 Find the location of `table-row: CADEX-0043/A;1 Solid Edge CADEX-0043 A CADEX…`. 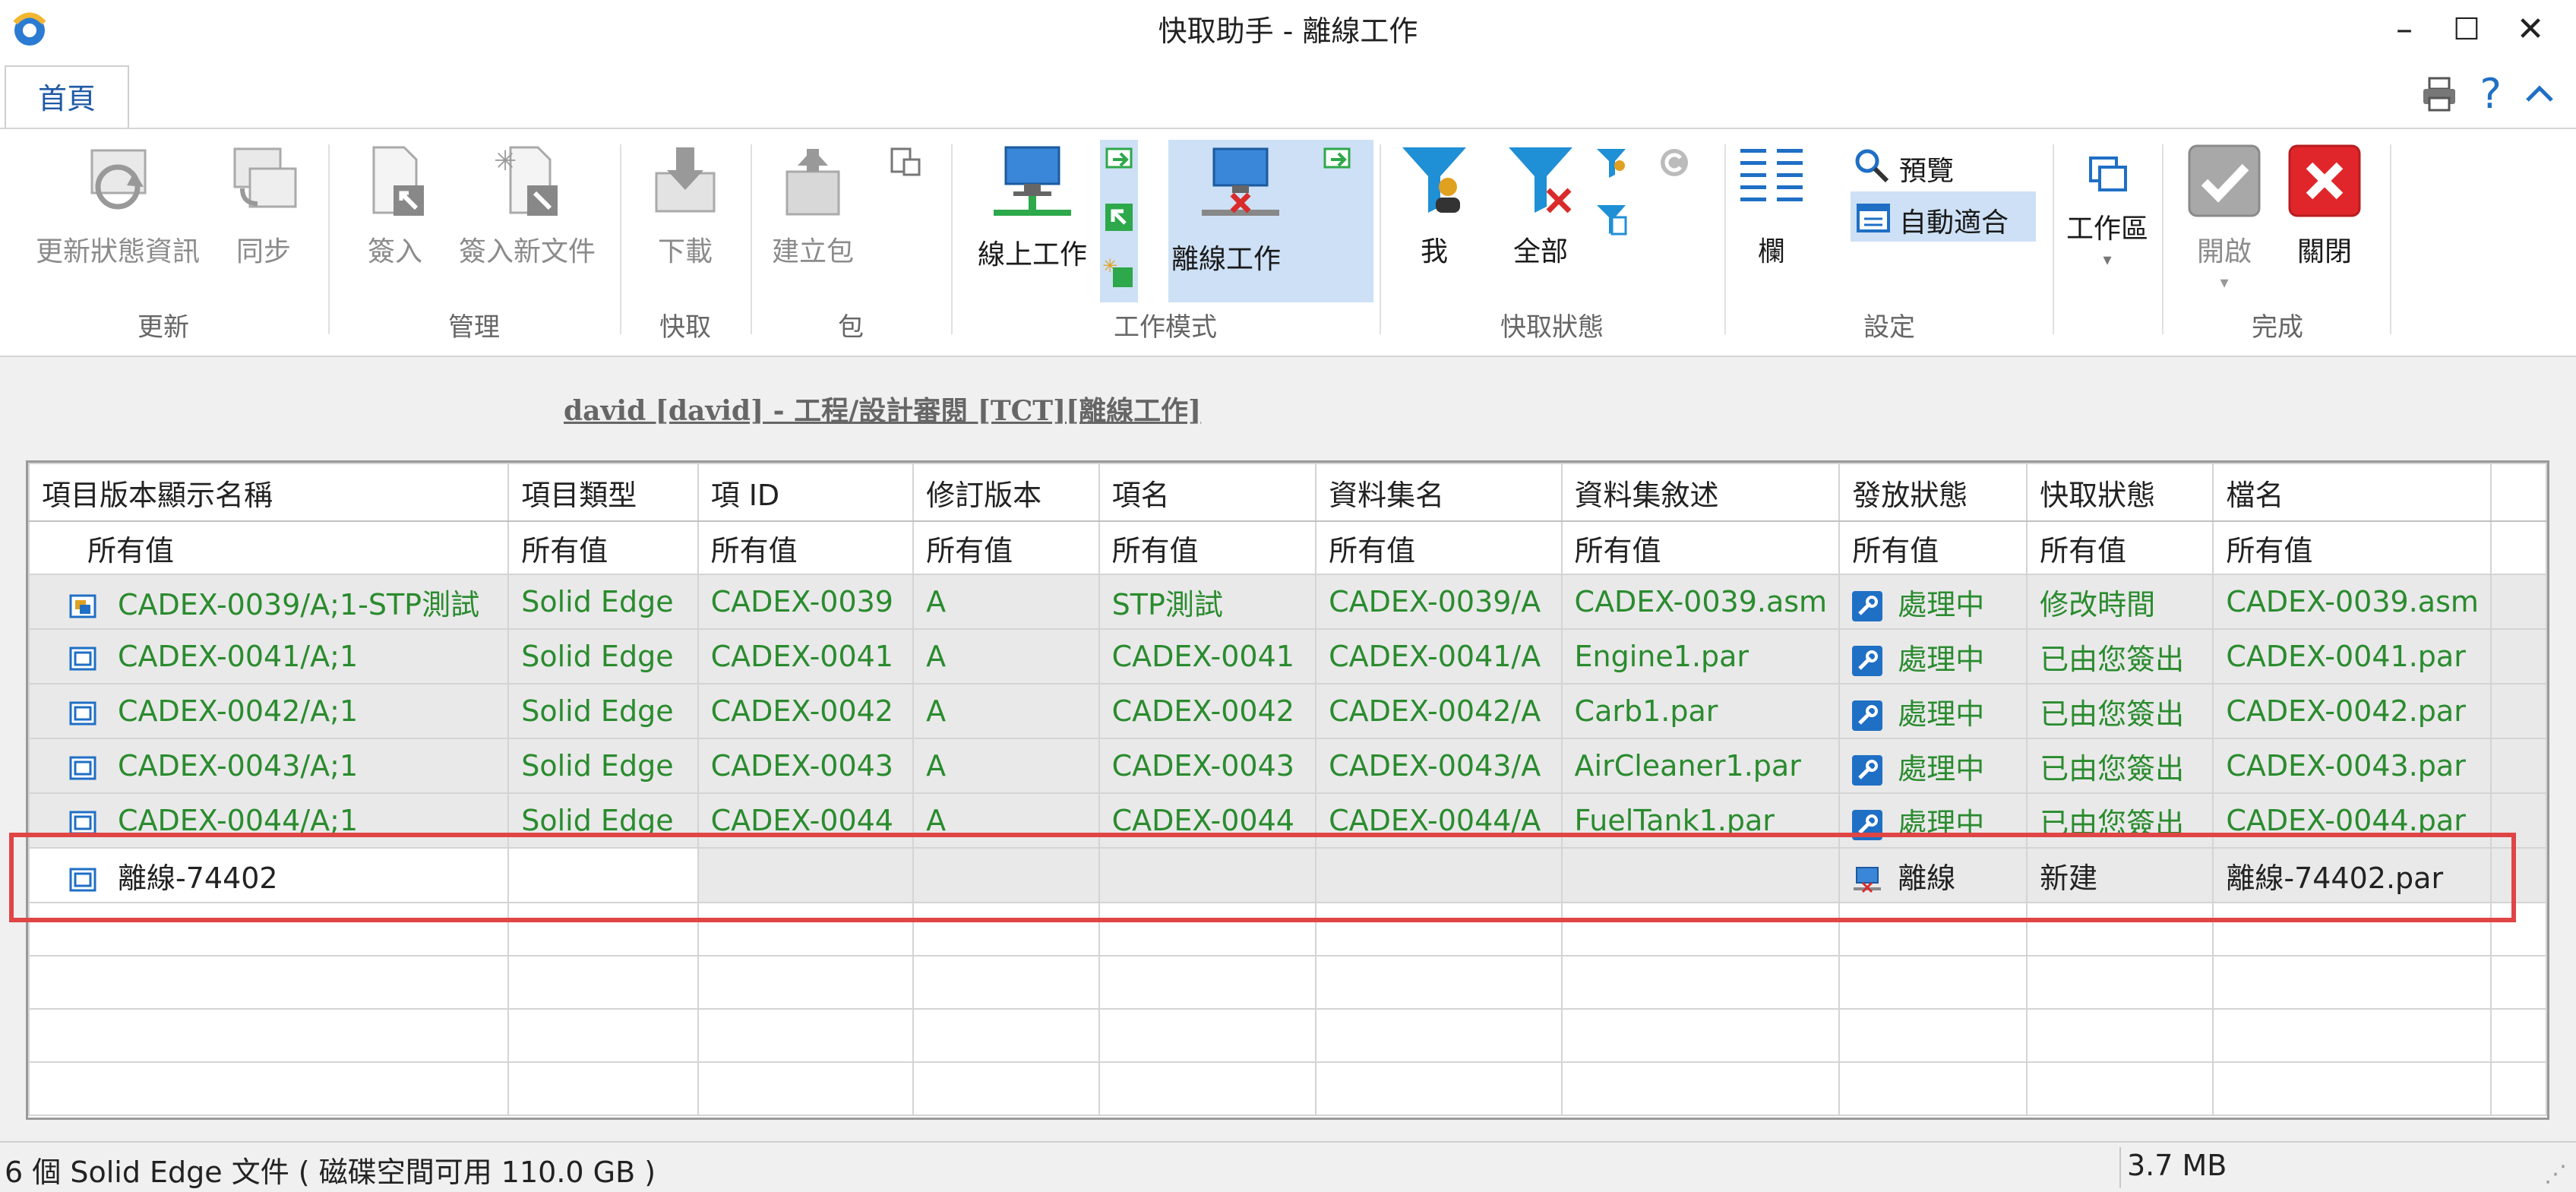

table-row: CADEX-0043/A;1 Solid Edge CADEX-0043 A CADEX… is located at coordinates (1287, 766).